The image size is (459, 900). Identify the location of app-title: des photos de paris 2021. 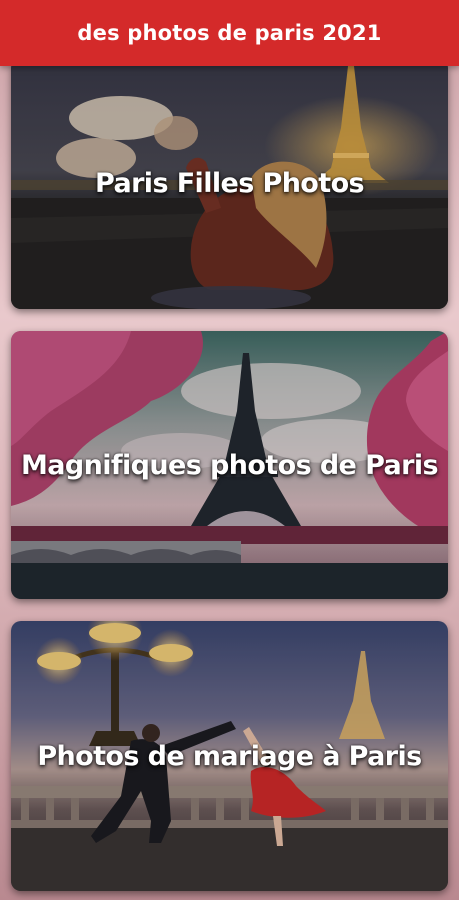
(229, 33).